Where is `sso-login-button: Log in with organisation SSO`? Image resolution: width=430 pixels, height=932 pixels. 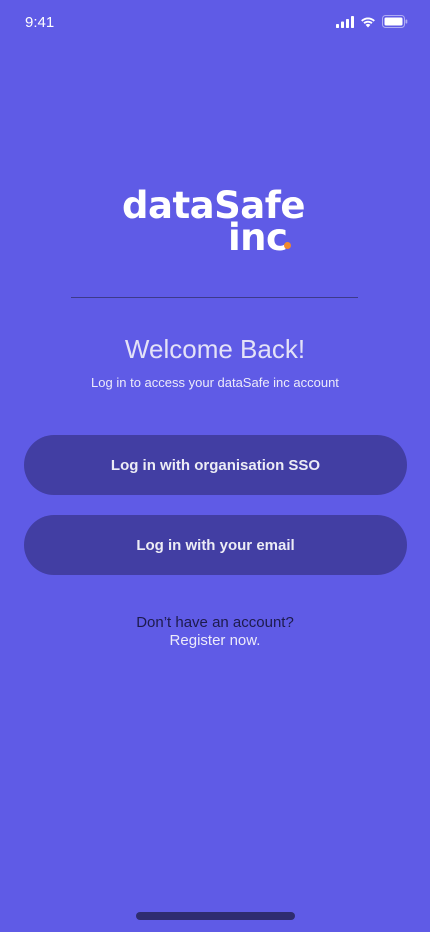 sso-login-button: Log in with organisation SSO is located at coordinates (215, 465).